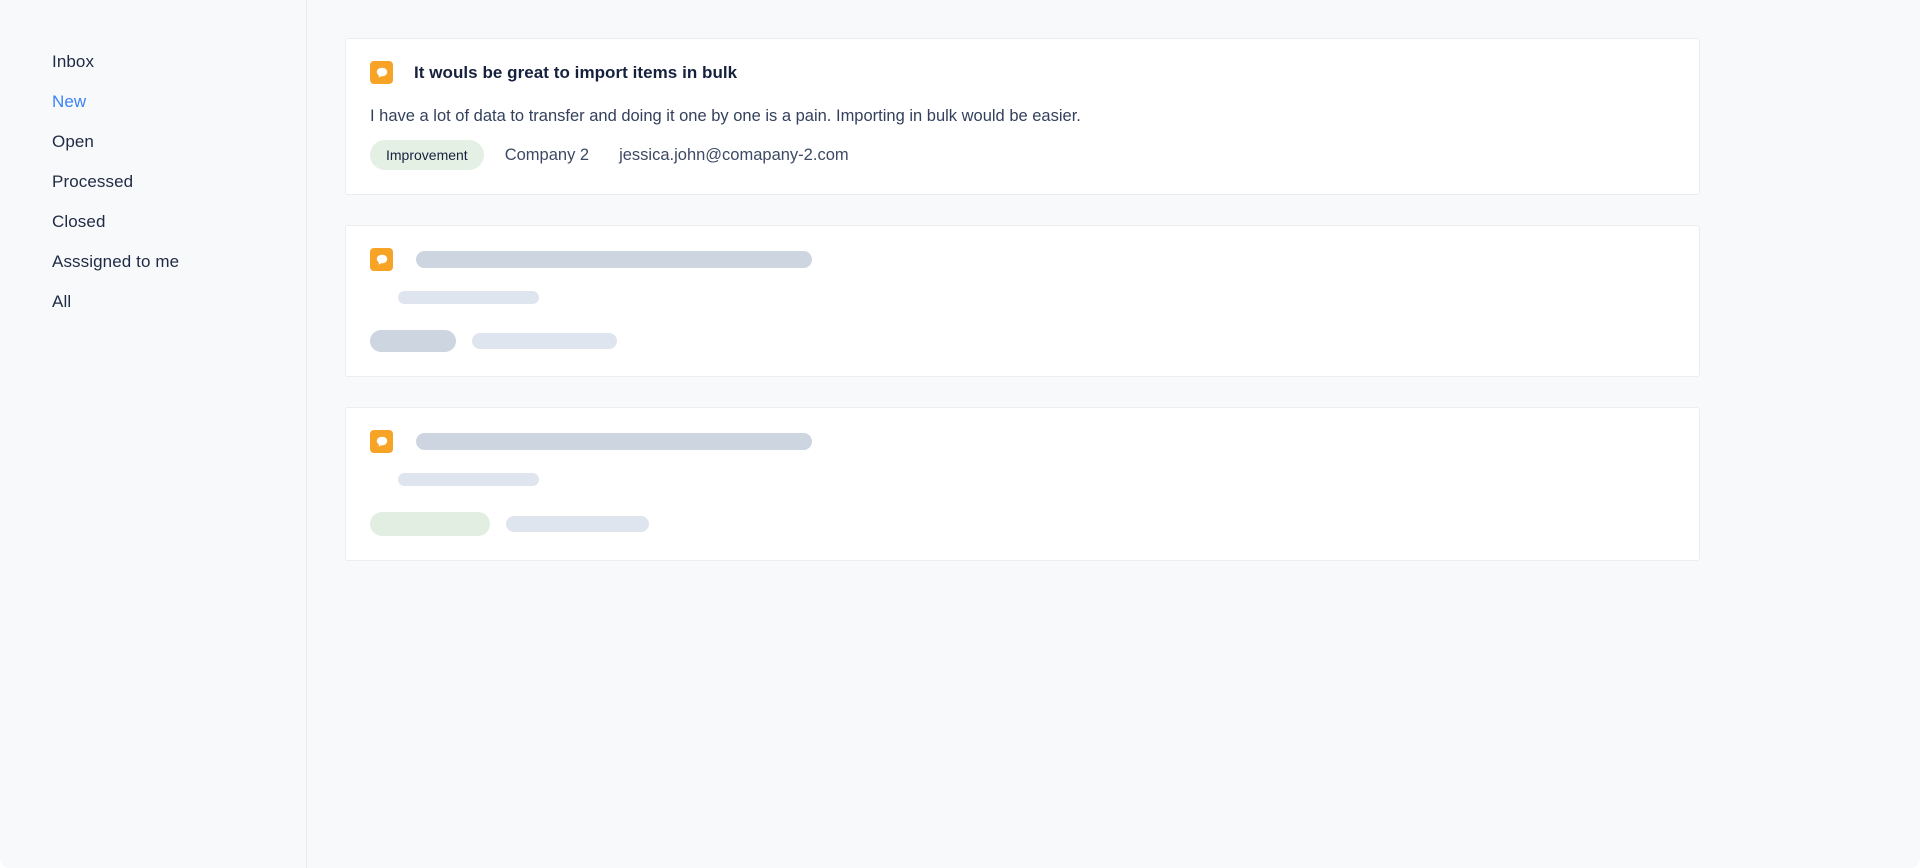  Describe the element at coordinates (547, 155) in the screenshot. I see `company-label: Company 2` at that location.